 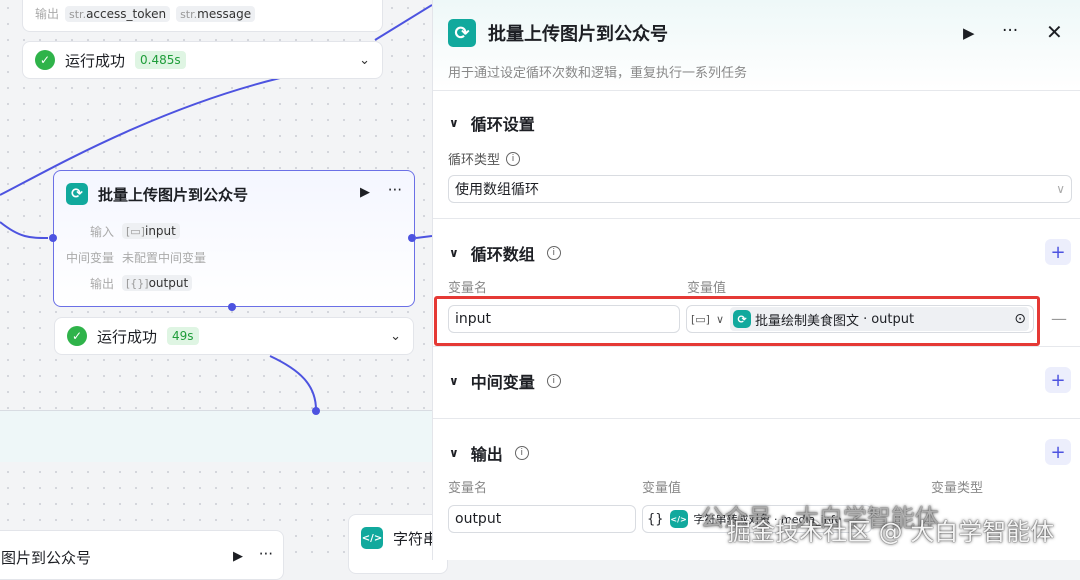 I want to click on input-port, so click(x=53, y=238).